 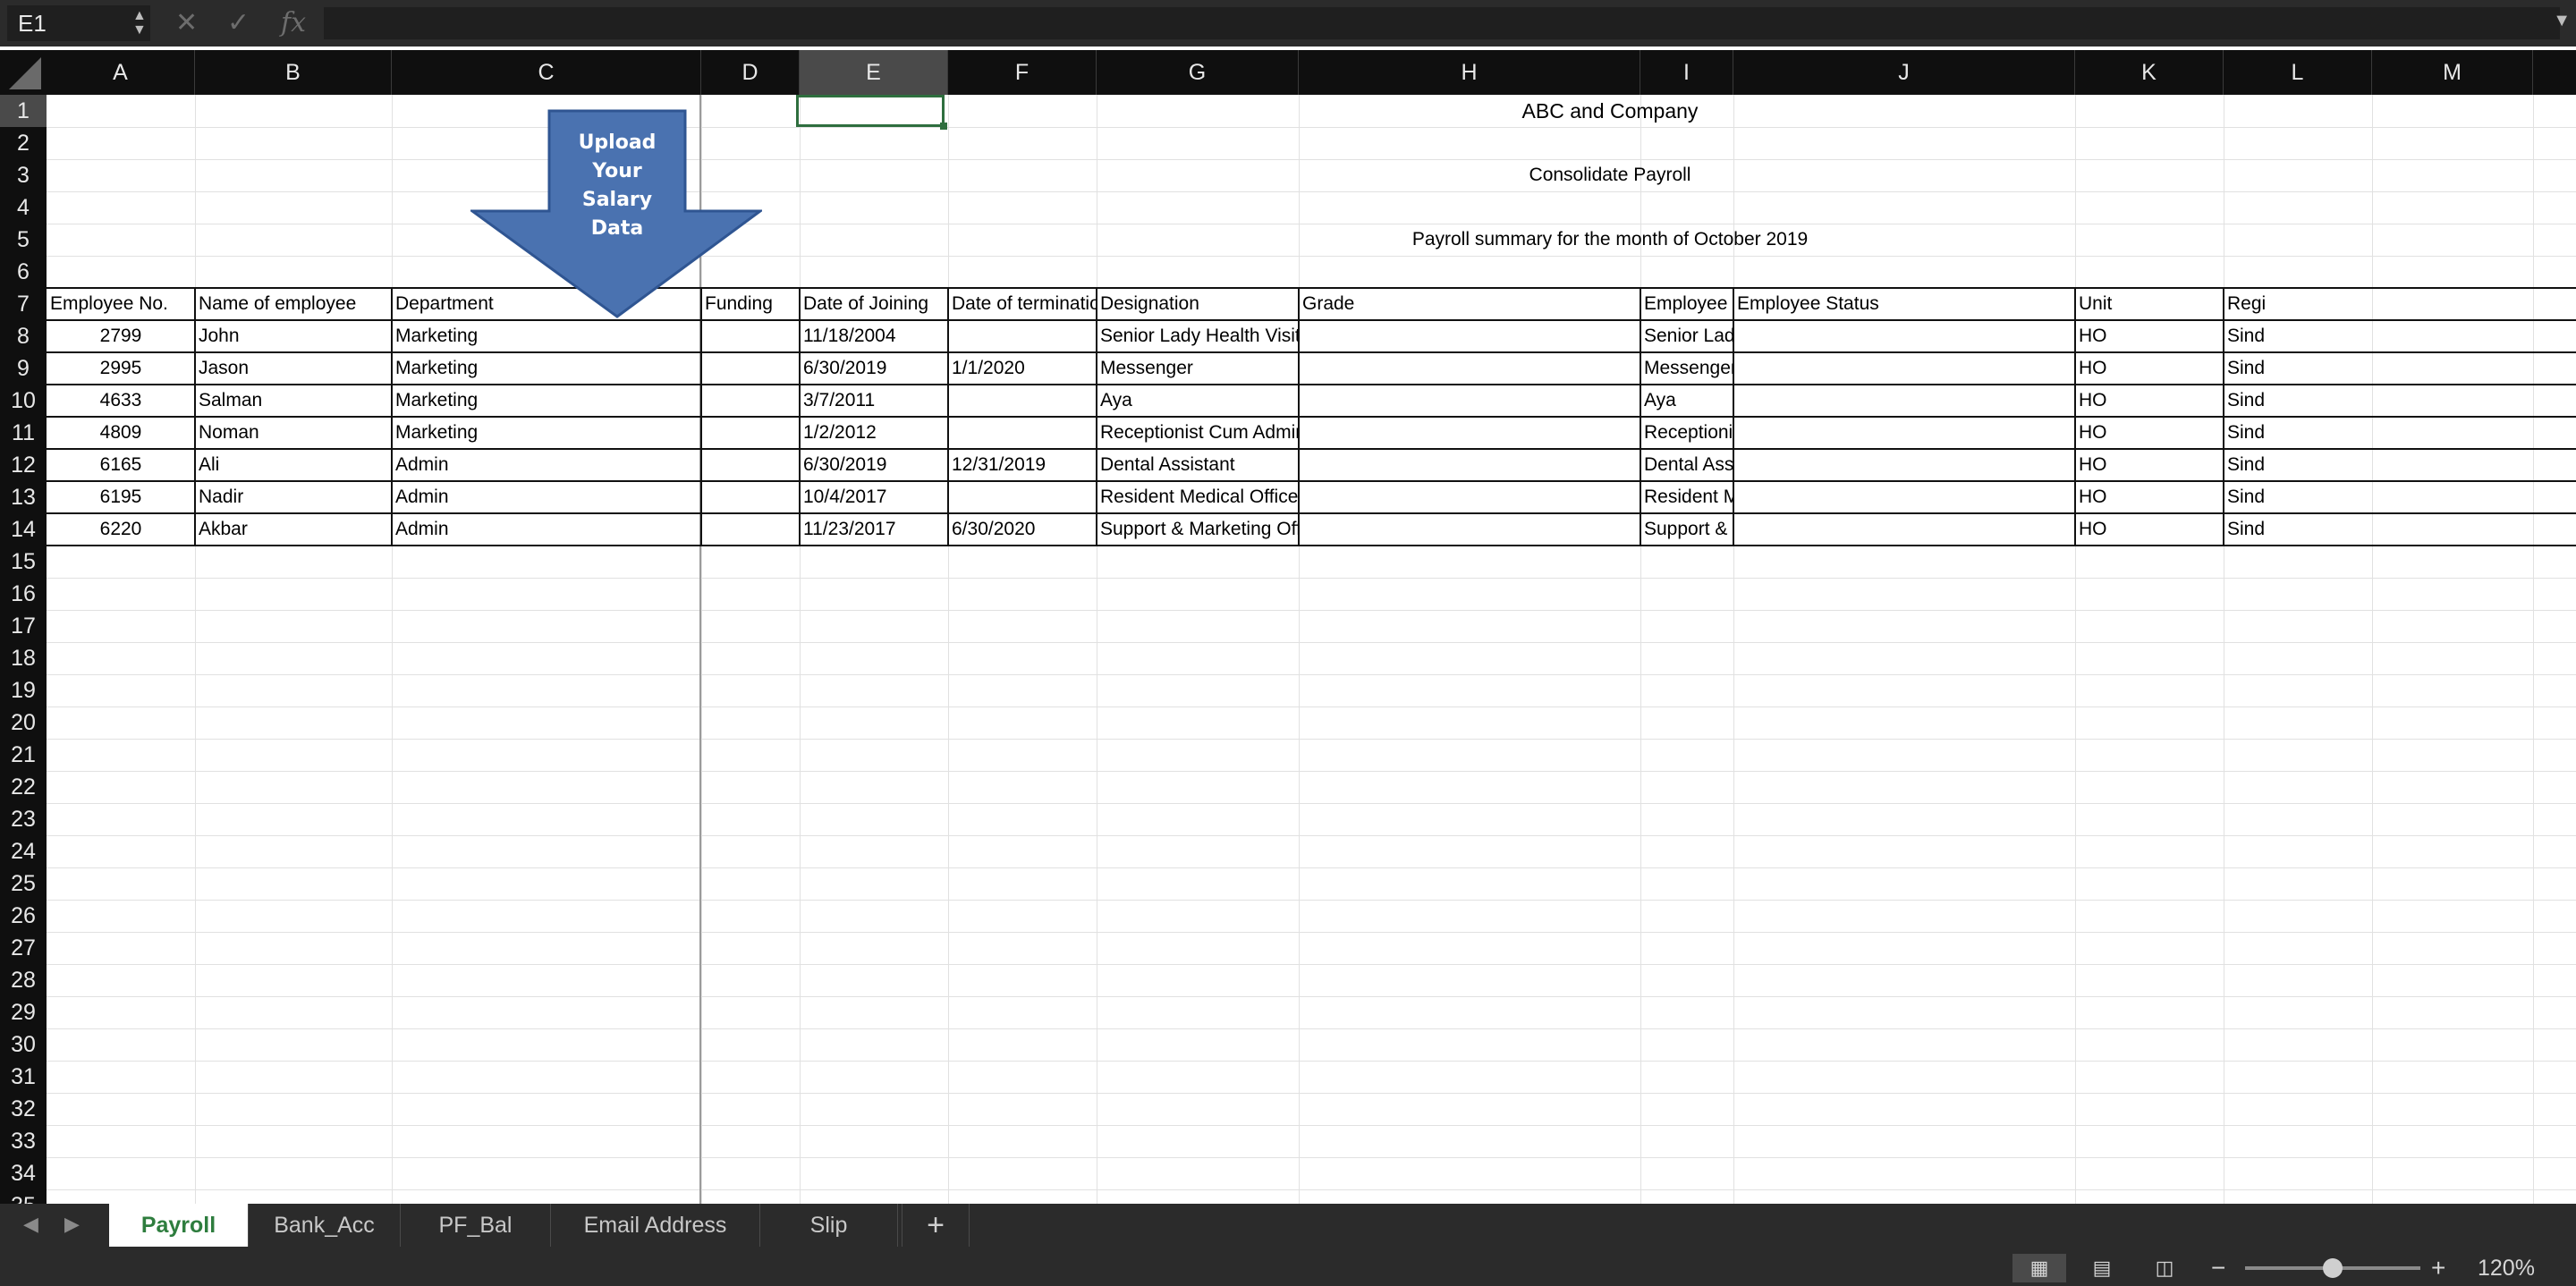 I want to click on row-header-28: 28, so click(x=23, y=980).